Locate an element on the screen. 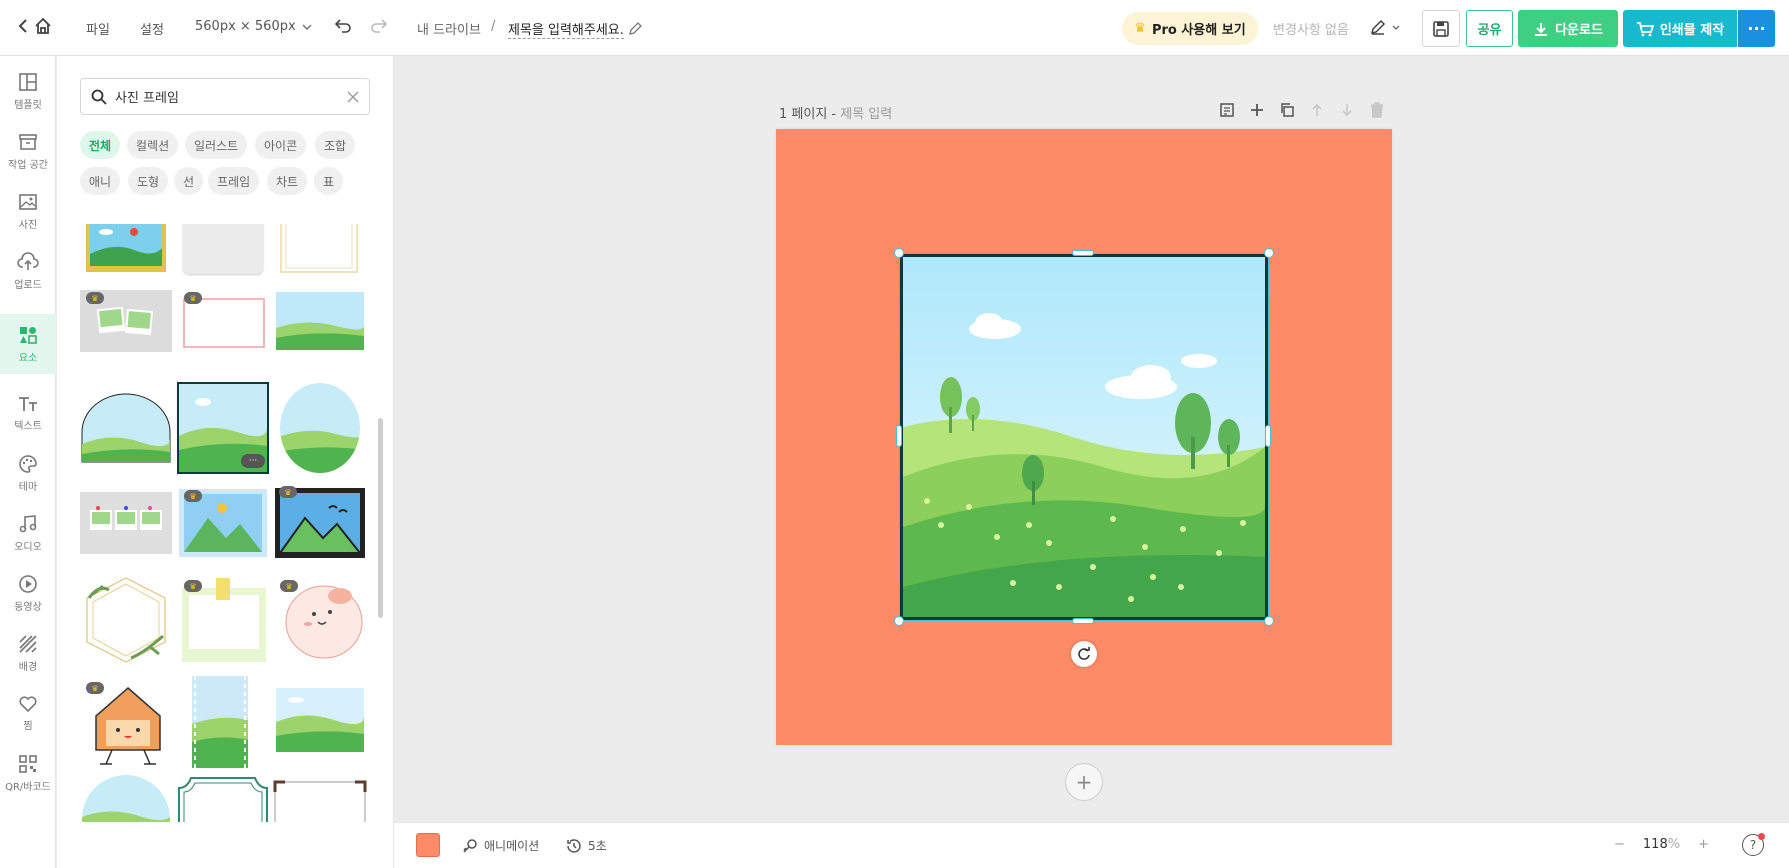 This screenshot has height=868, width=1789. add-page-tool-button is located at coordinates (1257, 110).